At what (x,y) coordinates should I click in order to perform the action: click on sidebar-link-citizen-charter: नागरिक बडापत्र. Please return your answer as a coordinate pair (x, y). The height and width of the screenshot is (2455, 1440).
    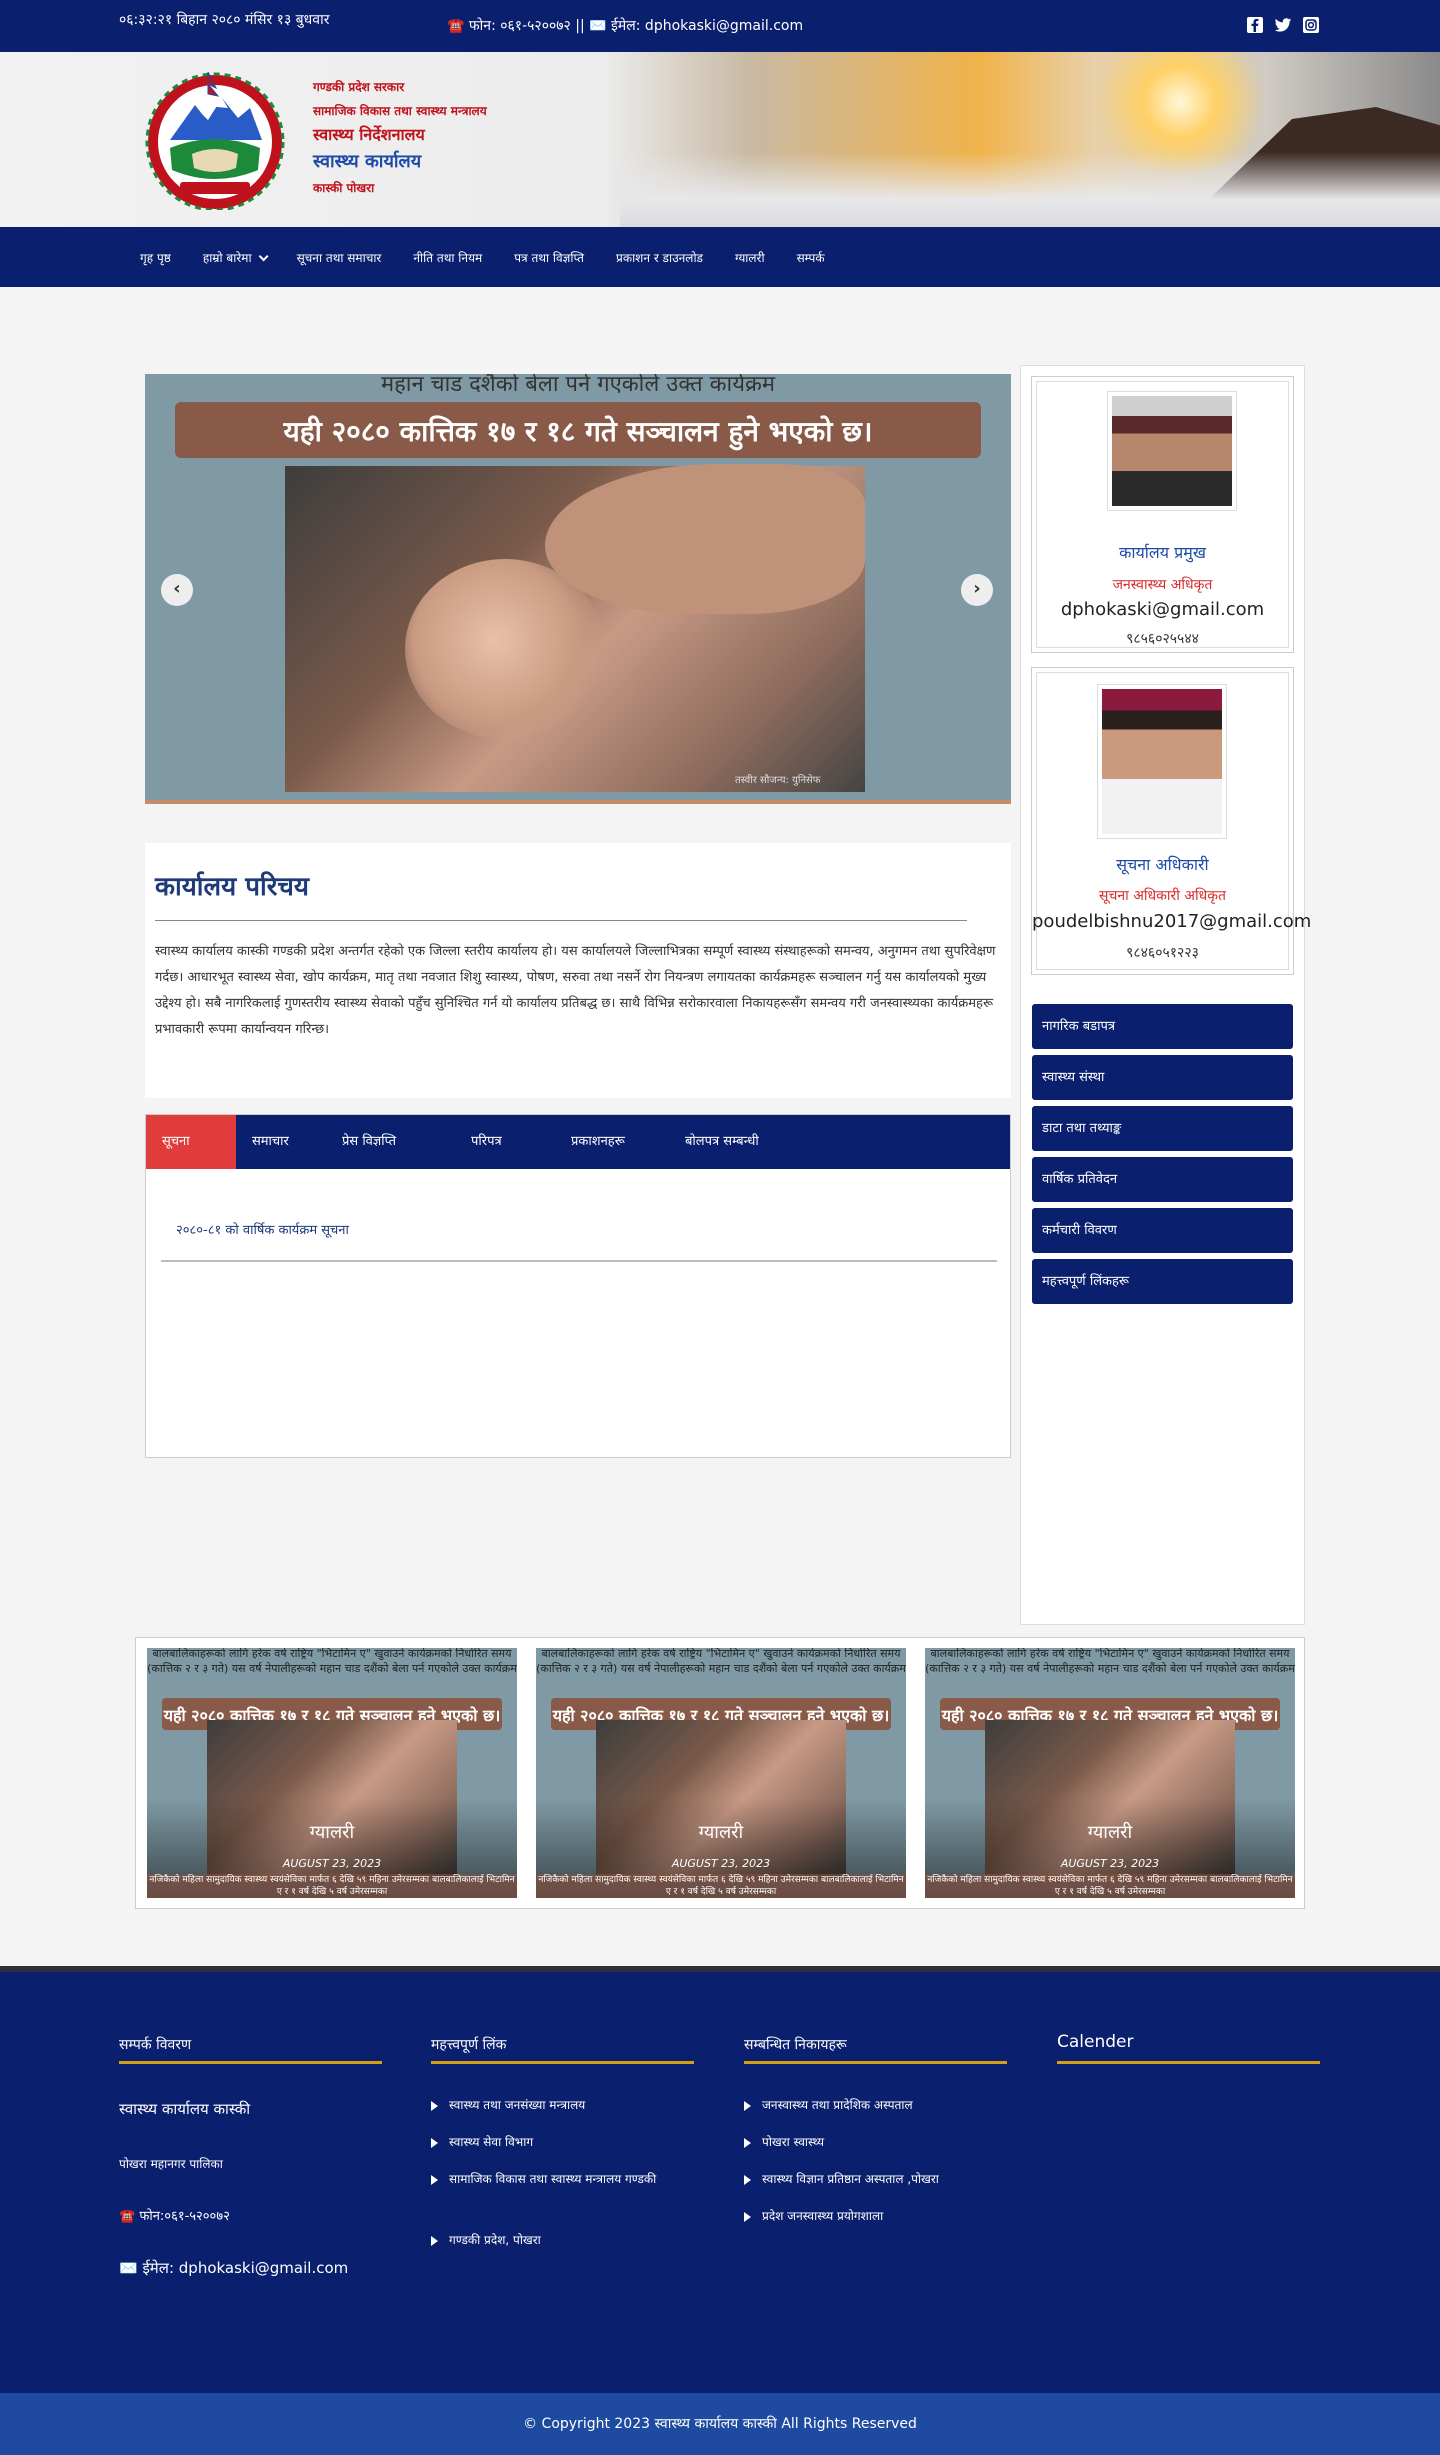
    Looking at the image, I should click on (1162, 1026).